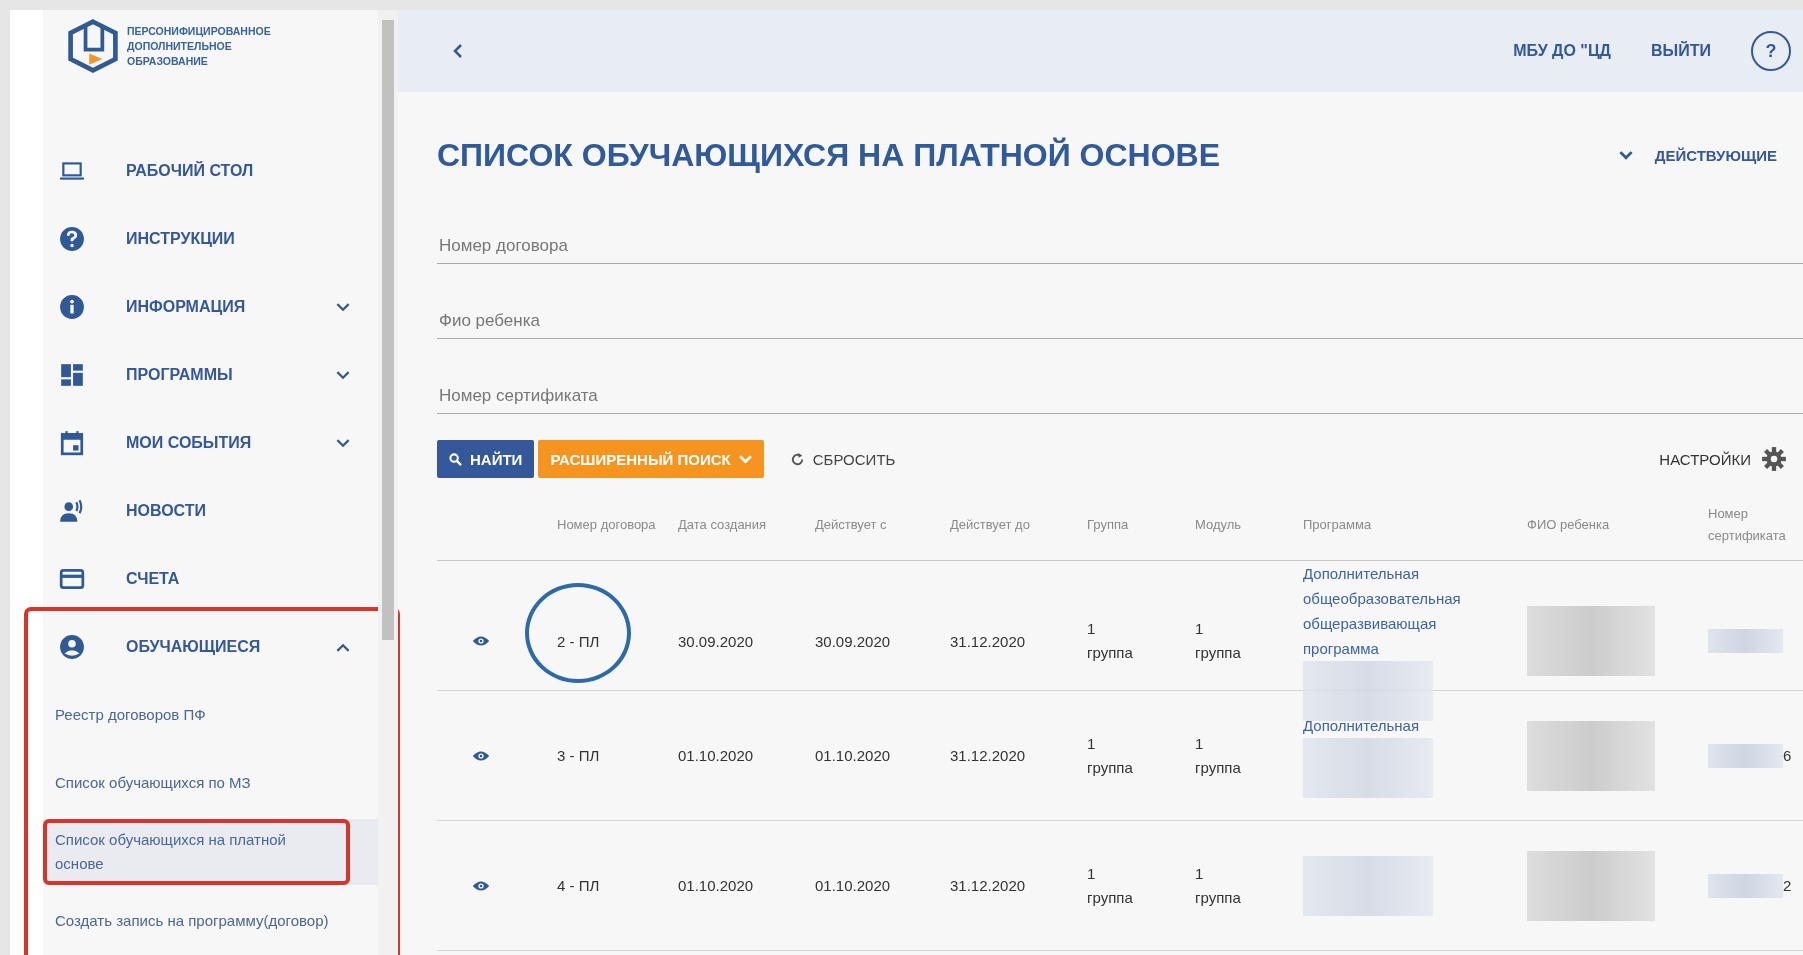 This screenshot has width=1803, height=955. What do you see at coordinates (210, 715) in the screenshot?
I see `submenu-item: Реестр договоров ПФ` at bounding box center [210, 715].